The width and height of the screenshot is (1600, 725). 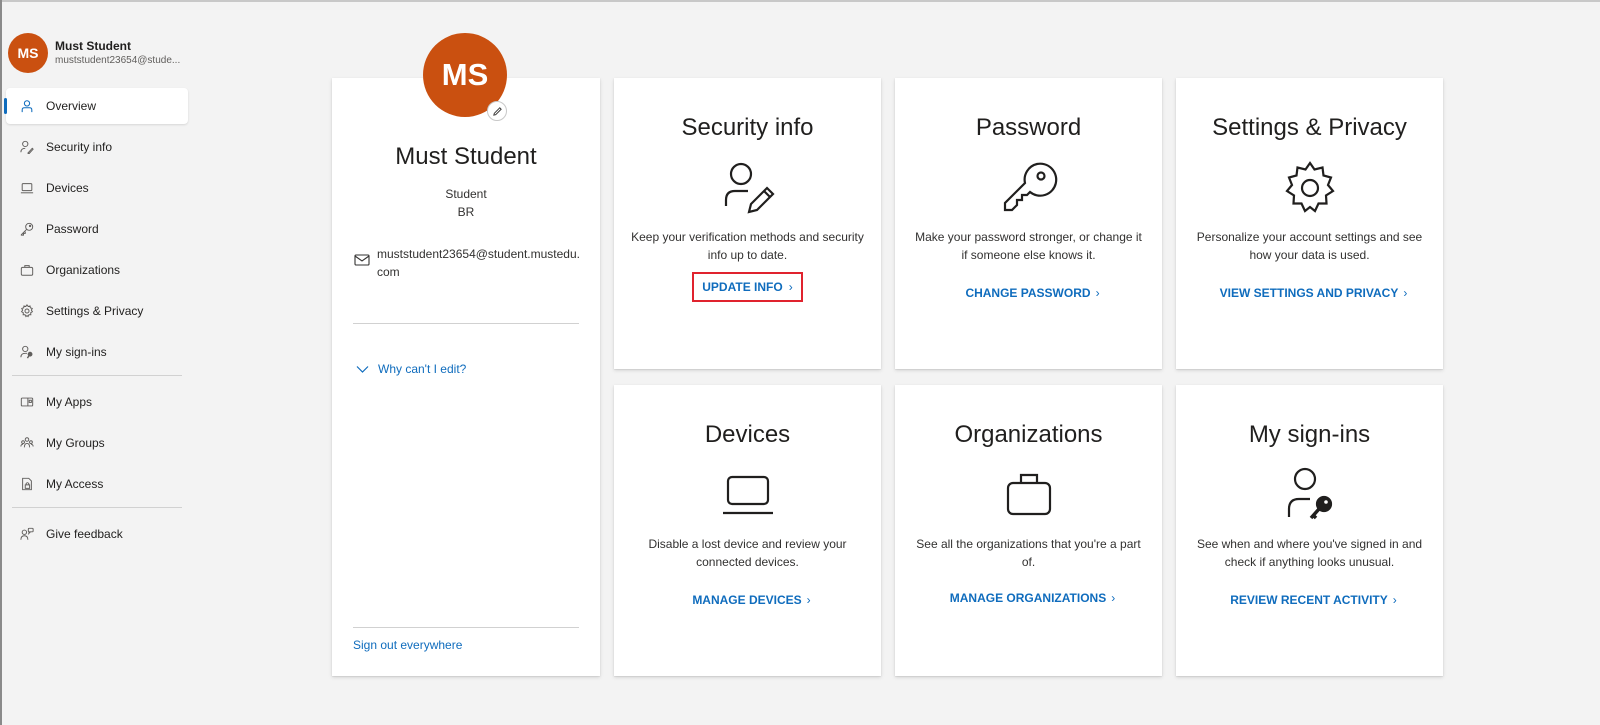 What do you see at coordinates (83, 270) in the screenshot?
I see `sidebar-item-label: Organizations` at bounding box center [83, 270].